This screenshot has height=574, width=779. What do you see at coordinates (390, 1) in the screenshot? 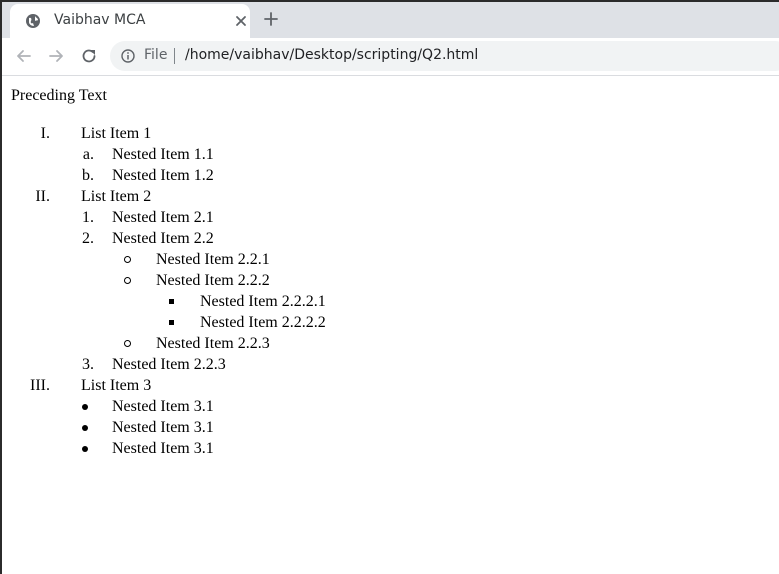
I see `window-top-edge` at bounding box center [390, 1].